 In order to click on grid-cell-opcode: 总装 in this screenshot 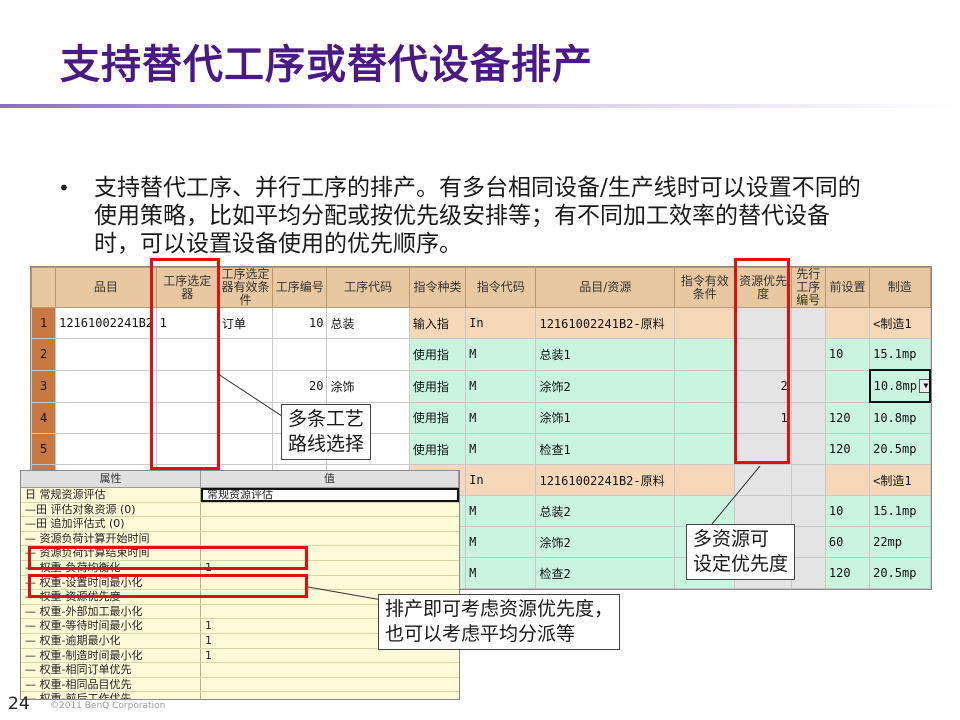, I will do `click(368, 323)`.